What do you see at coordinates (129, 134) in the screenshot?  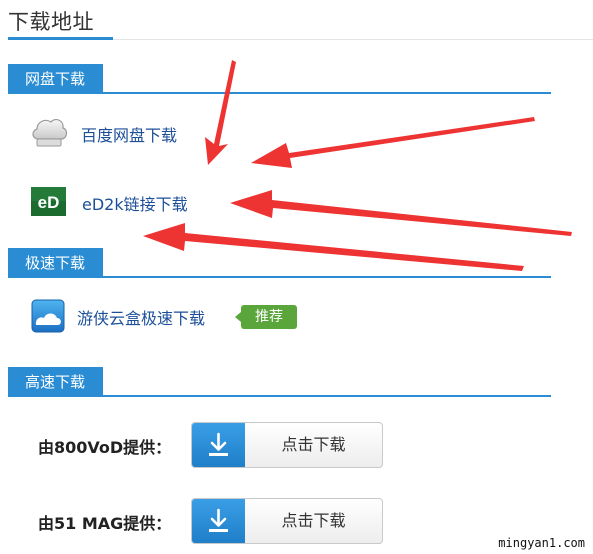 I see `baidu-netdisk-download-link: 百度网盘下载` at bounding box center [129, 134].